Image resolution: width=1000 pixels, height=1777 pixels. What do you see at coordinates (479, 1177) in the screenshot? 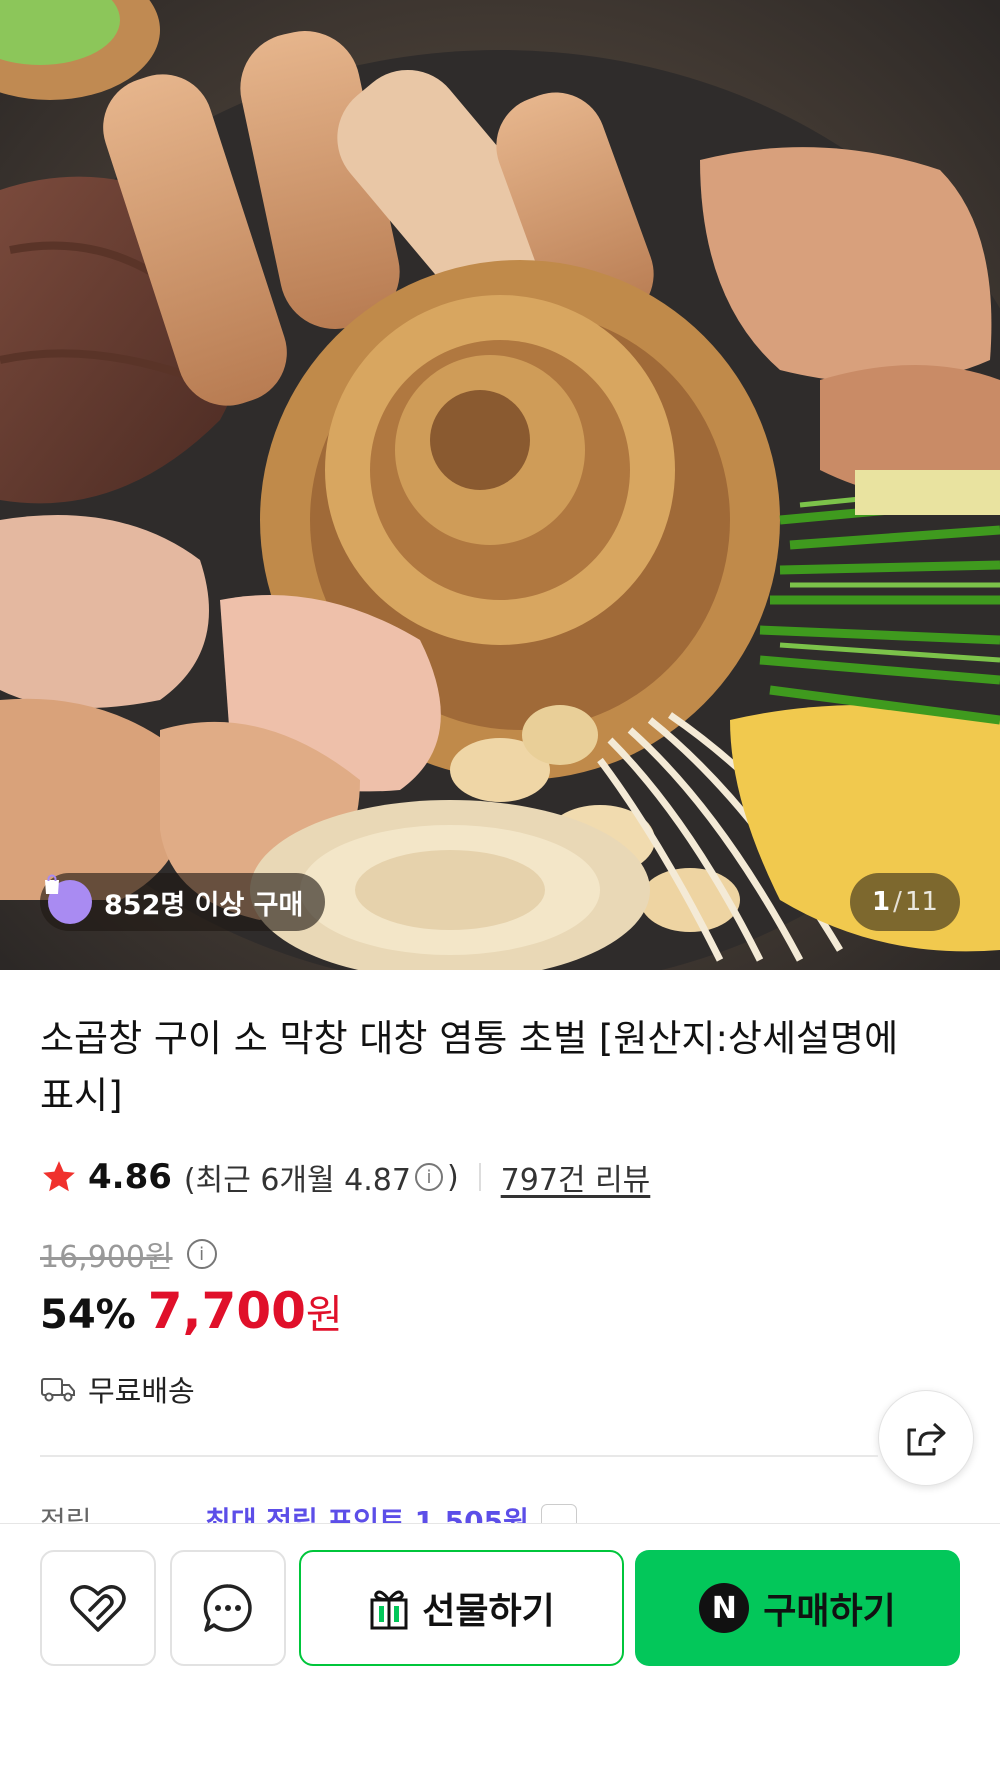
I see `divider` at bounding box center [479, 1177].